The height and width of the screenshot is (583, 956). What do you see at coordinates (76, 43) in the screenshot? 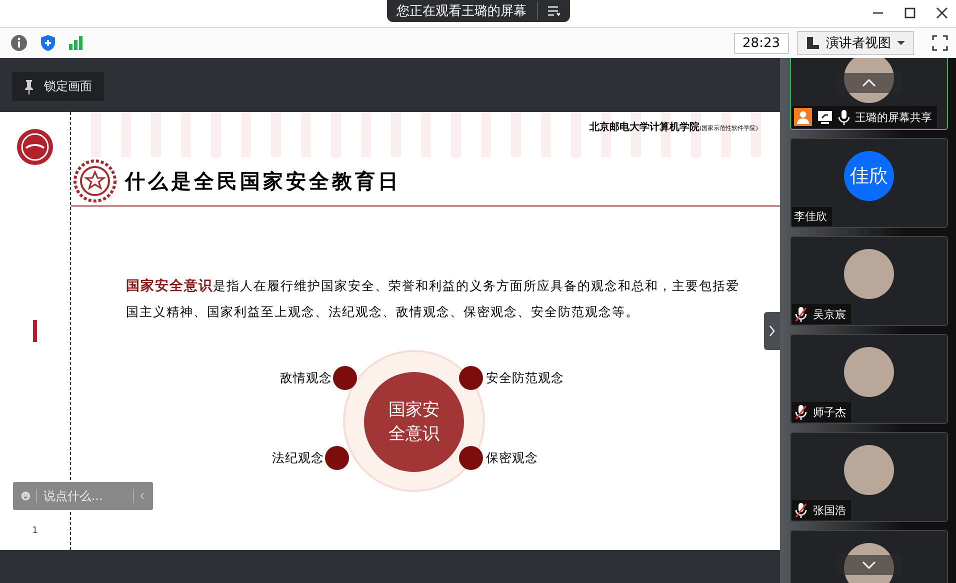
I see `signal-icon` at bounding box center [76, 43].